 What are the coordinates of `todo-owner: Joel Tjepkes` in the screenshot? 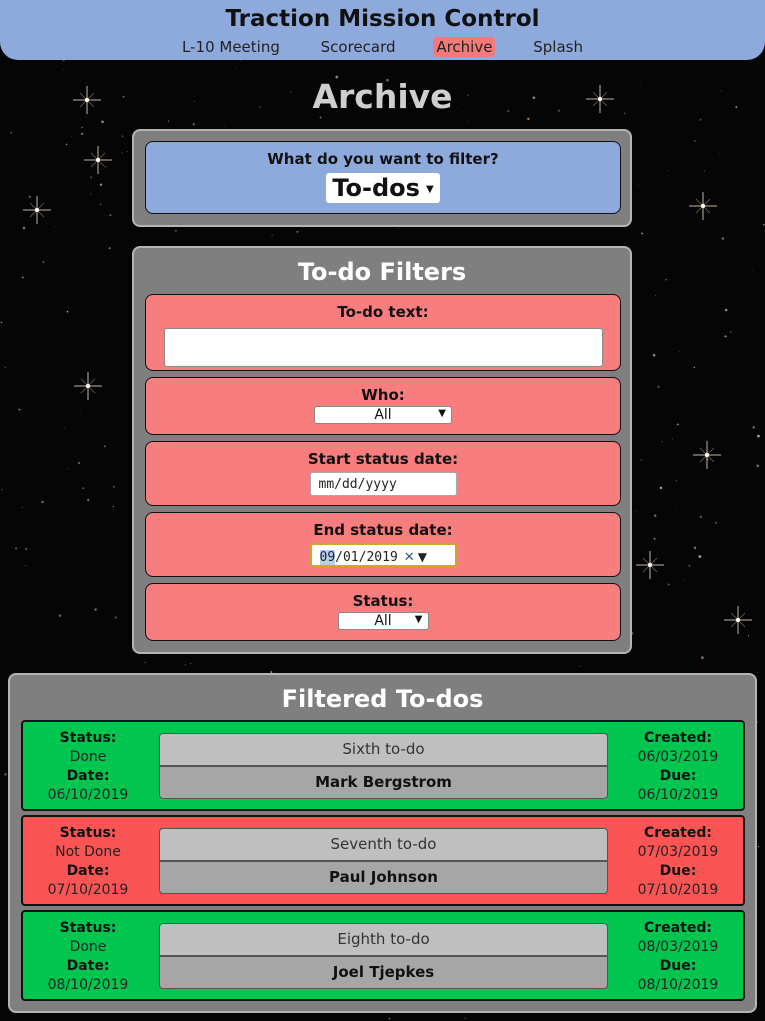 It's located at (383, 972).